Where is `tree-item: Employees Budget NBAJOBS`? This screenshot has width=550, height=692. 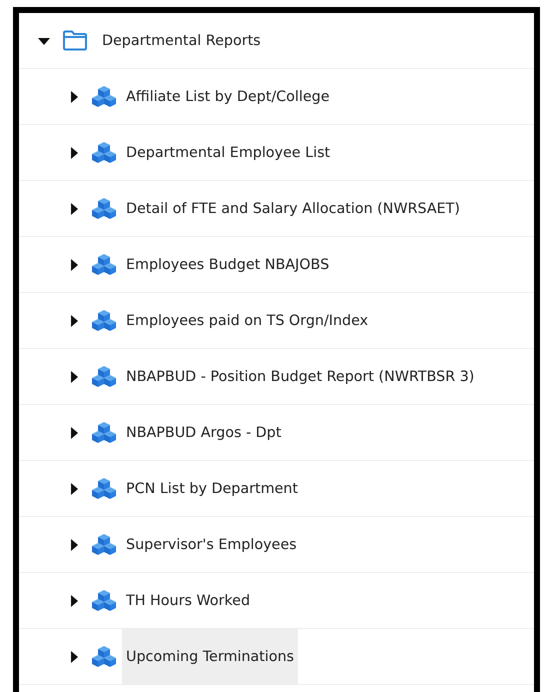 tree-item: Employees Budget NBAJOBS is located at coordinates (228, 264).